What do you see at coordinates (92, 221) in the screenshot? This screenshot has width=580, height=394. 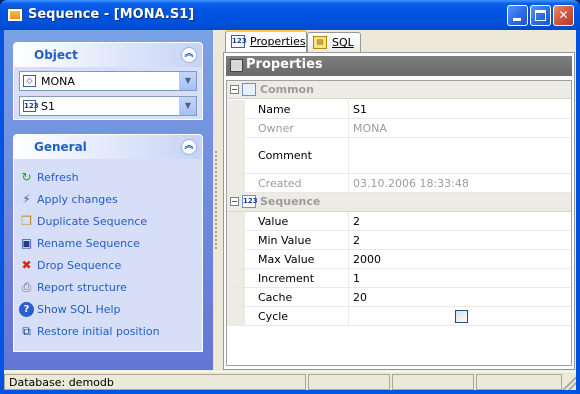 I see `duplicate-sequence-label: Duplicate Sequence` at bounding box center [92, 221].